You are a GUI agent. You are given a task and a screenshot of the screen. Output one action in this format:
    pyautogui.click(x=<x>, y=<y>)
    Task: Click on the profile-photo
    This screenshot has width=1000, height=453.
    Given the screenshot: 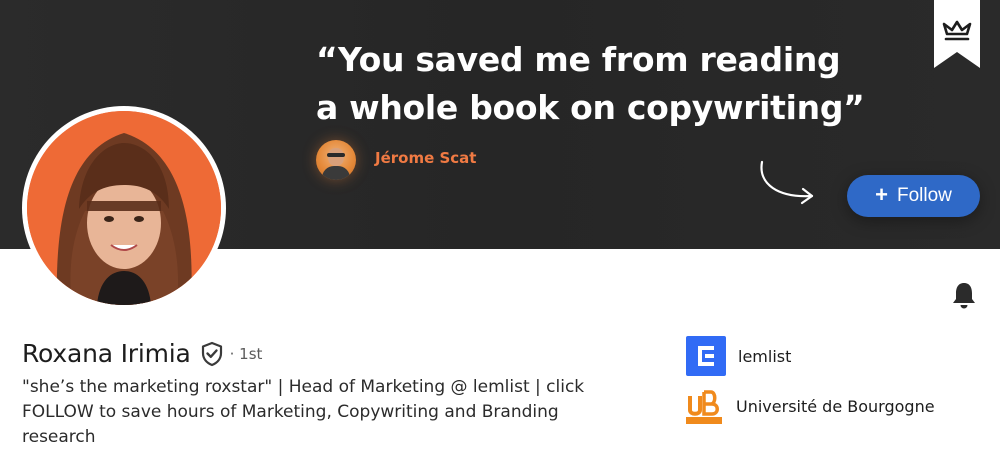 What is the action you would take?
    pyautogui.click(x=124, y=208)
    